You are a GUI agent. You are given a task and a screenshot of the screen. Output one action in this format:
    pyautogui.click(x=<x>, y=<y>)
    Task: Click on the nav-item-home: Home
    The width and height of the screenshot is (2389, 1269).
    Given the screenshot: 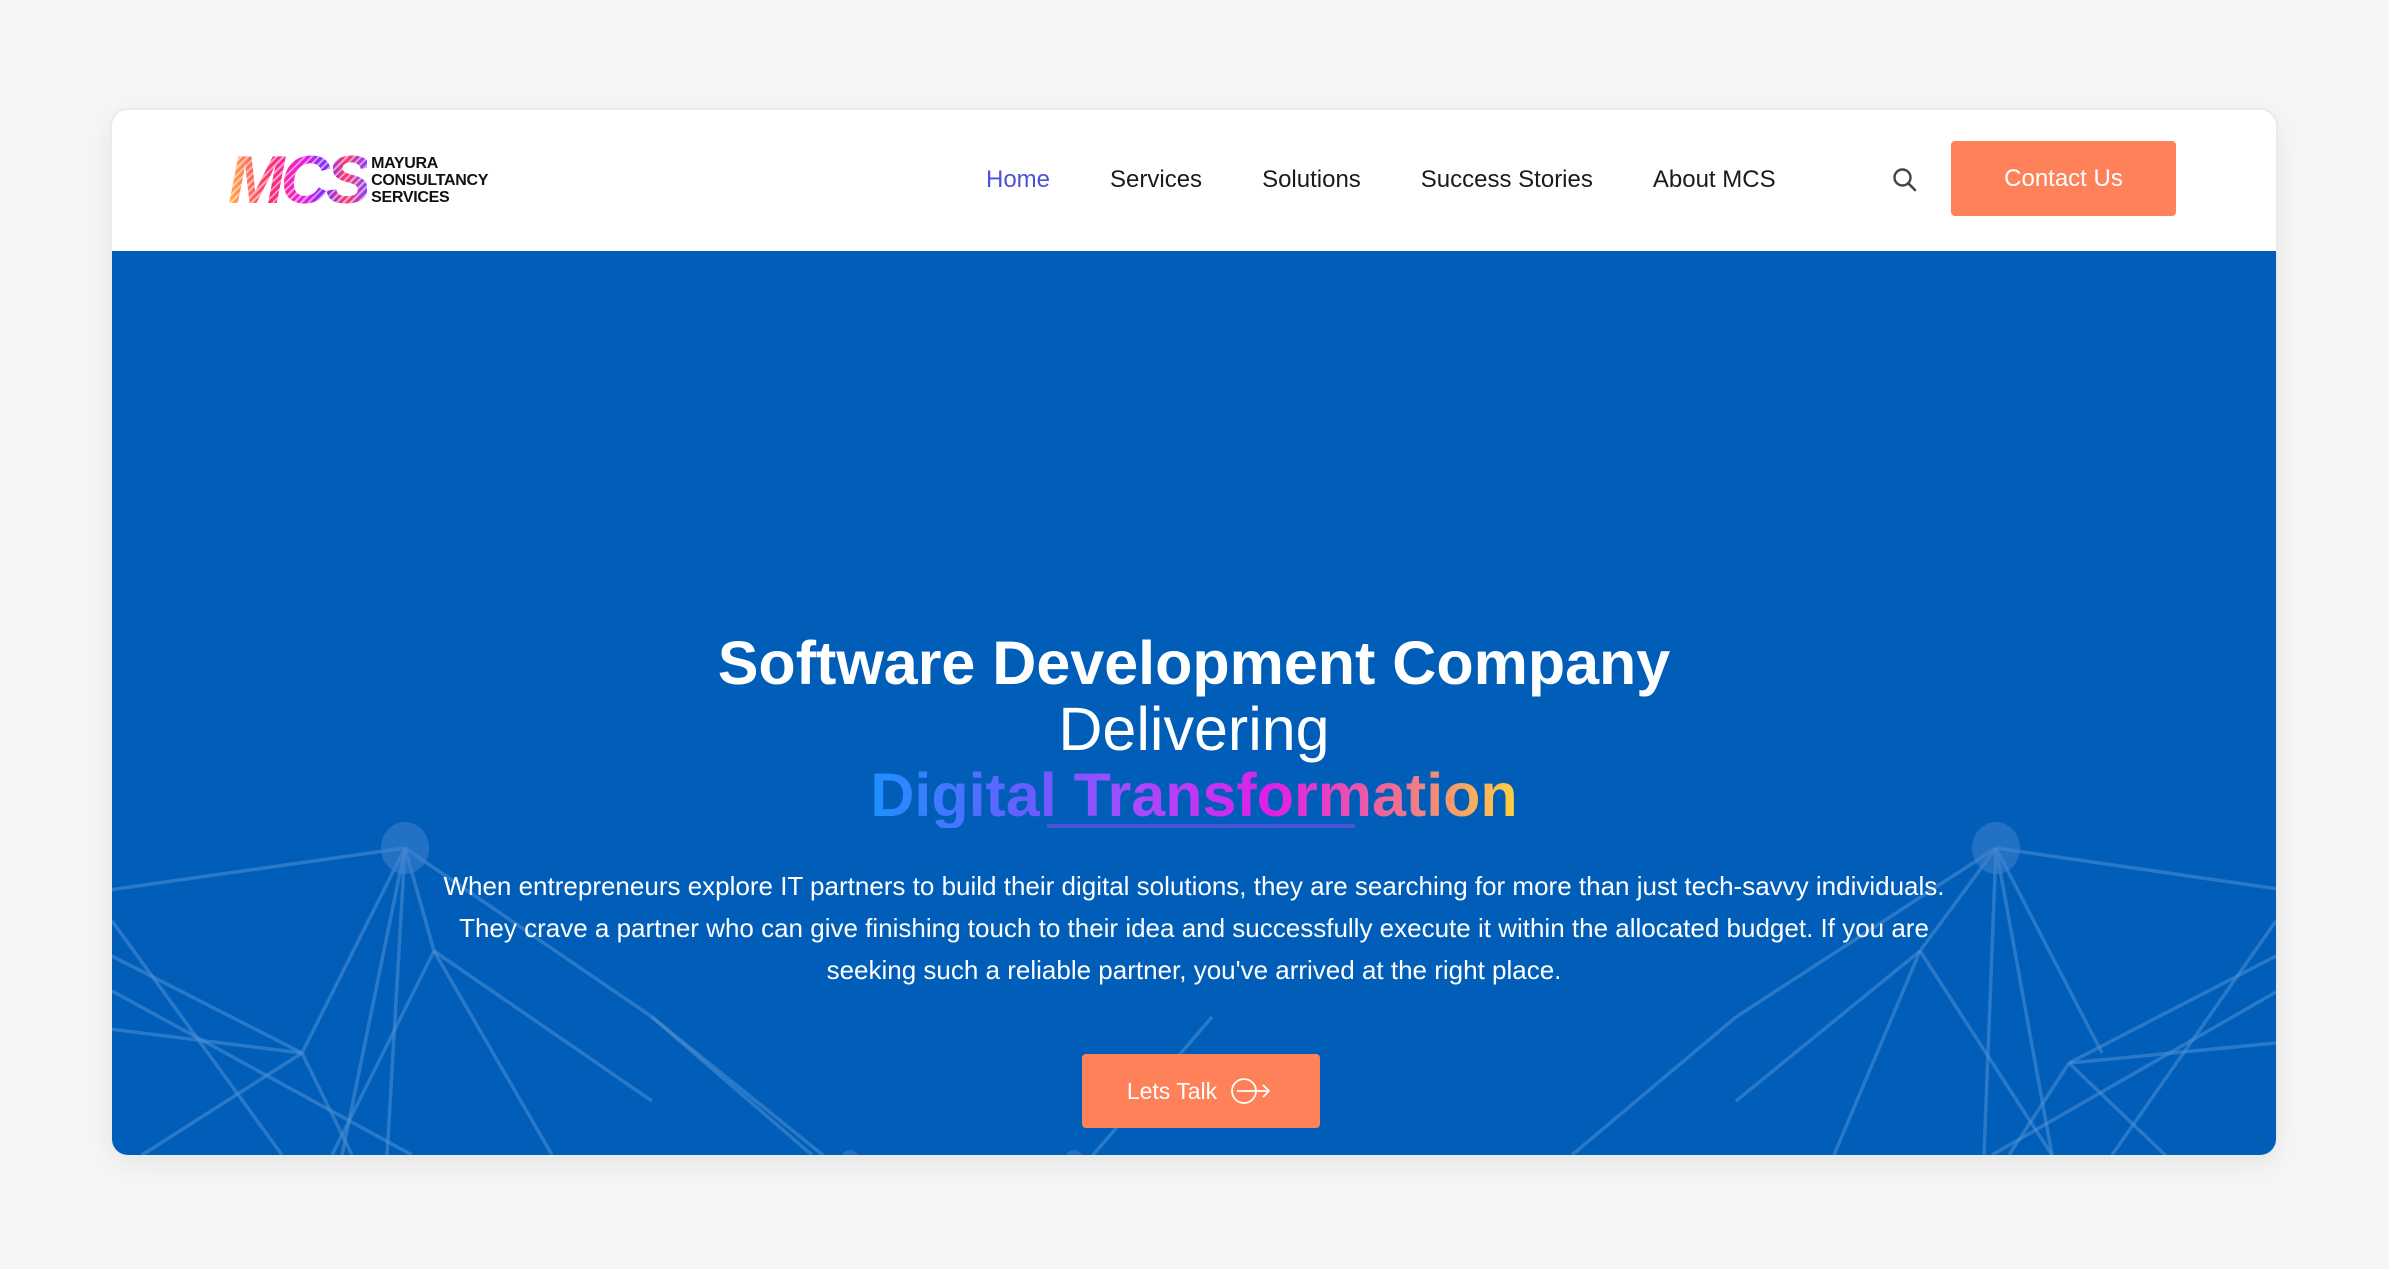 What is the action you would take?
    pyautogui.click(x=1018, y=180)
    